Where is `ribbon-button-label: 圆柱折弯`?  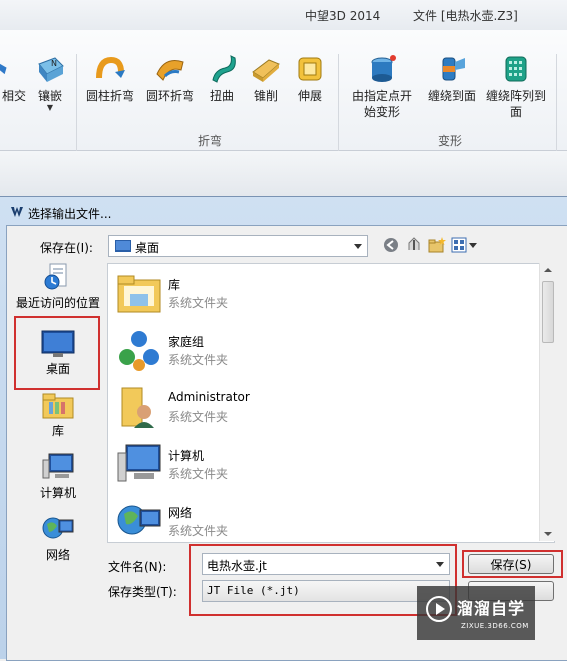
ribbon-button-label: 圆柱折弯 is located at coordinates (109, 96).